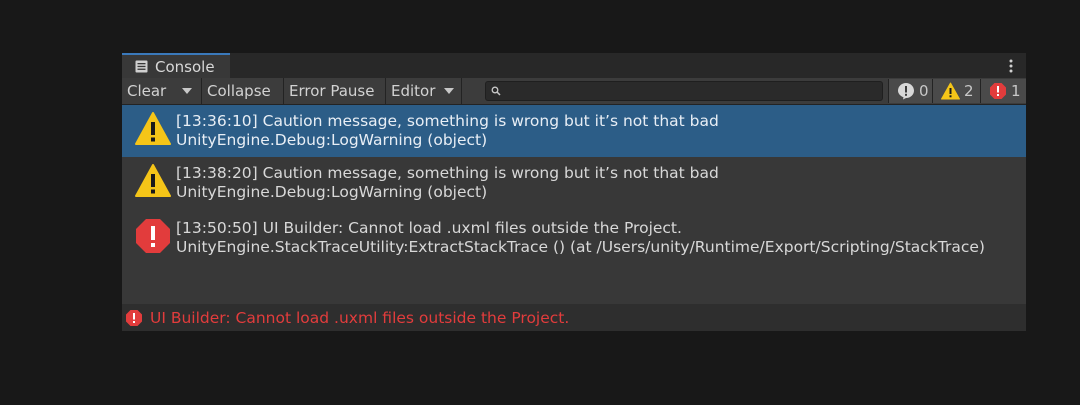 The height and width of the screenshot is (405, 1080). I want to click on info-filter-toggle: 0, so click(910, 91).